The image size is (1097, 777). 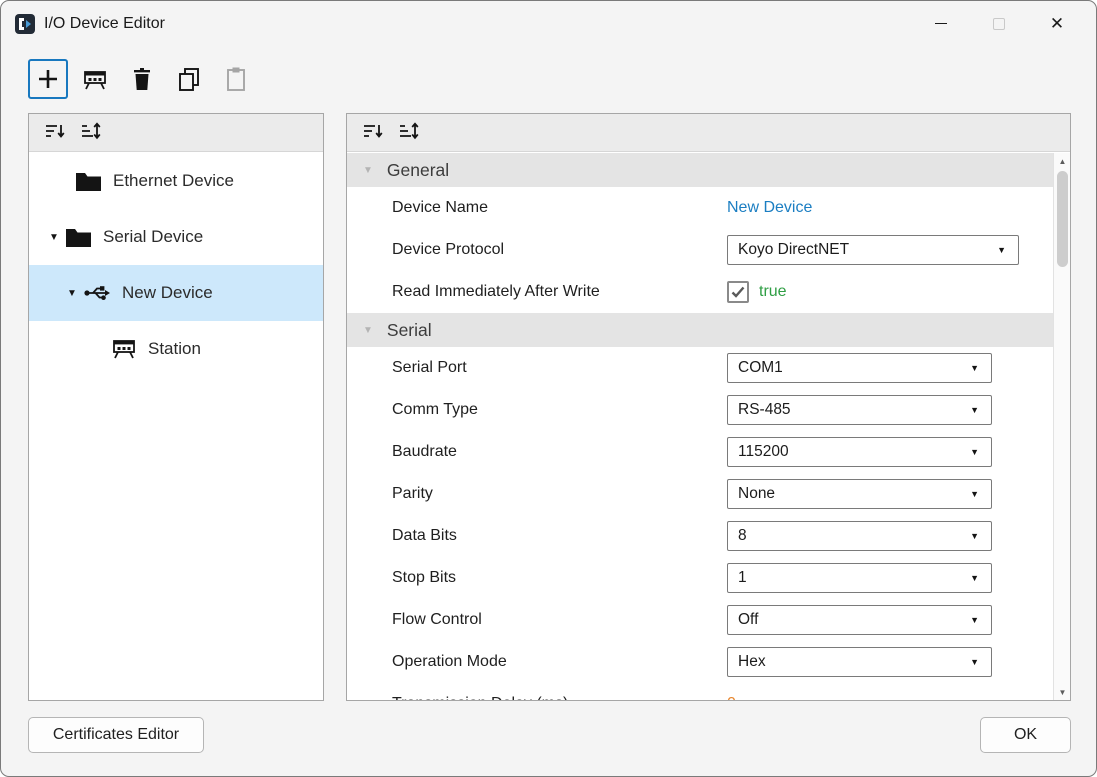 I want to click on prop-row-baudrate: Baudrate 115200 ▼, so click(x=700, y=452).